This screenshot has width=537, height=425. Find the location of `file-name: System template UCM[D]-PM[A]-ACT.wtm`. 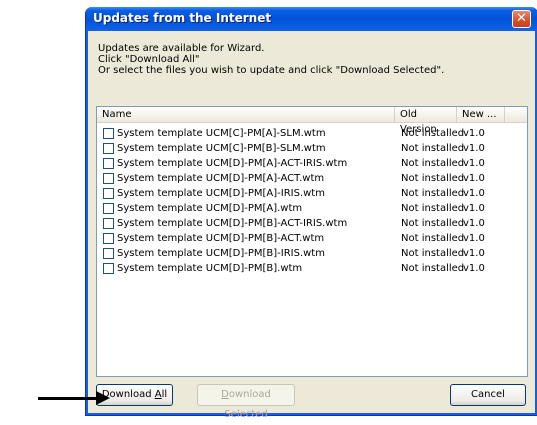

file-name: System template UCM[D]-PM[A]-ACT.wtm is located at coordinates (221, 178).